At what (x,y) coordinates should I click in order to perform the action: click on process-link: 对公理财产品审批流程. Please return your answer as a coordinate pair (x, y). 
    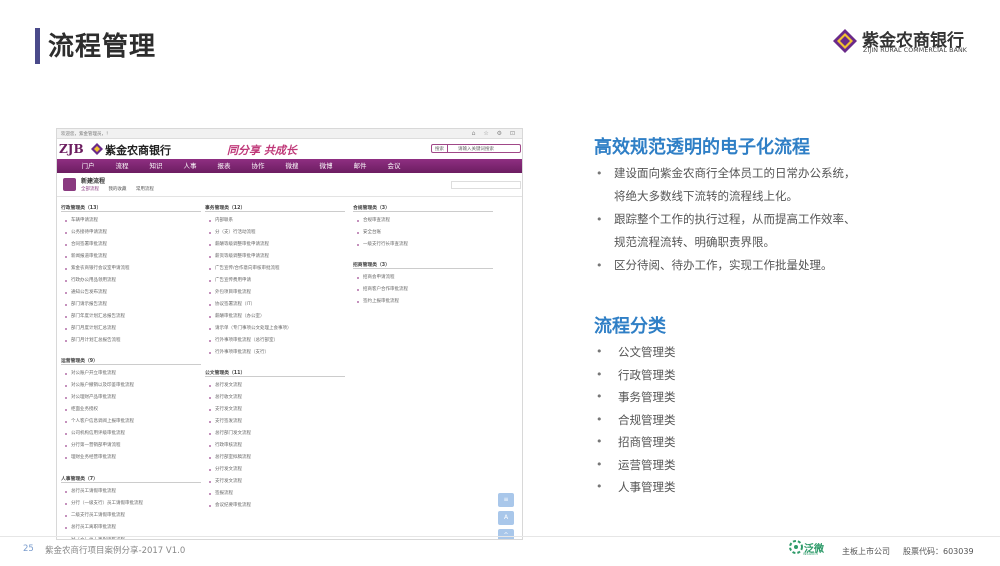
    Looking at the image, I should click on (131, 398).